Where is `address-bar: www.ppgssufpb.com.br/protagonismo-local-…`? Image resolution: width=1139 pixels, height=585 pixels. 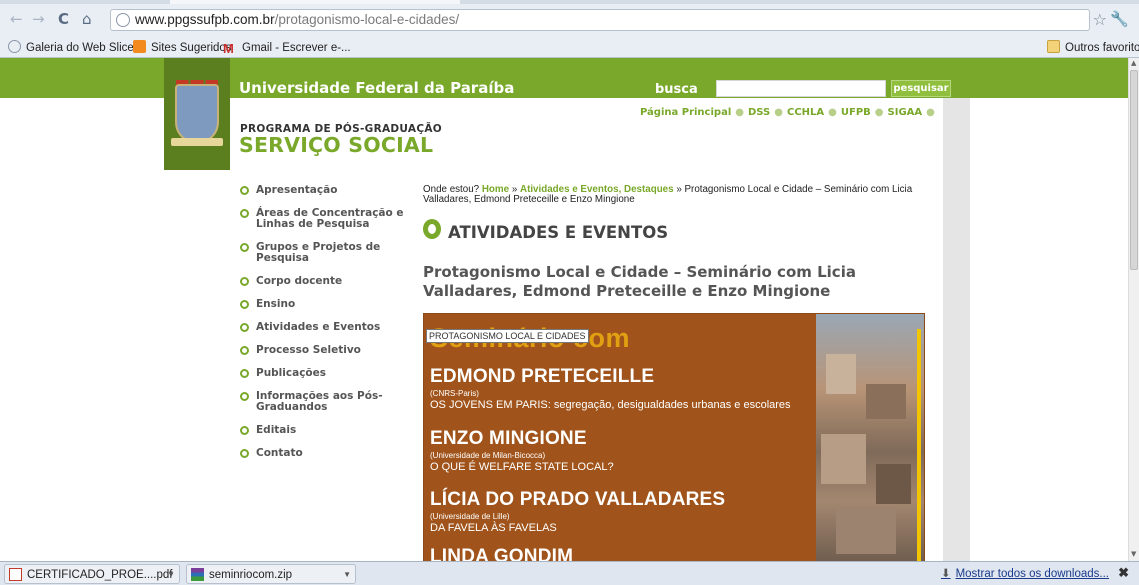 address-bar: www.ppgssufpb.com.br/protagonismo-local-… is located at coordinates (600, 20).